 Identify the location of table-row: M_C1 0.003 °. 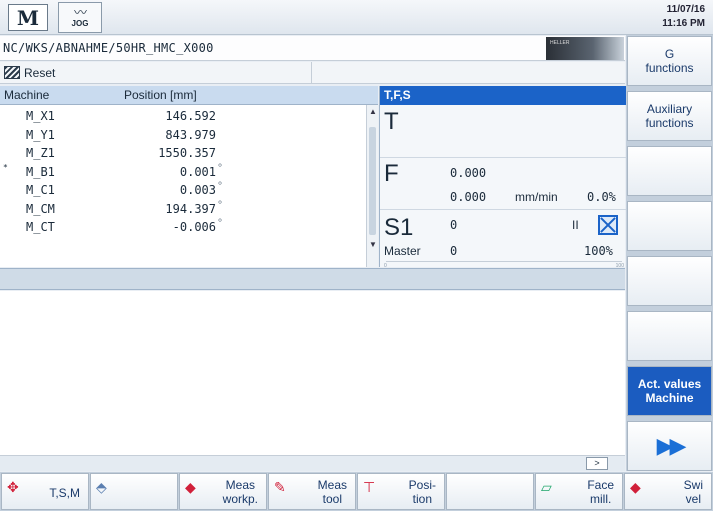
(183, 190).